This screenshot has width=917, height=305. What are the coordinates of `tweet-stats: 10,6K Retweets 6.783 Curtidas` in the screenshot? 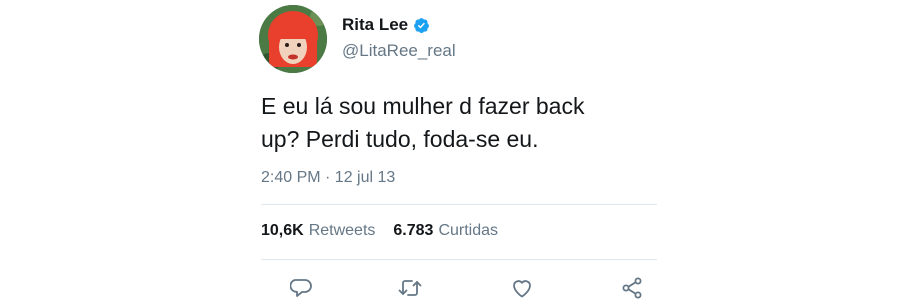 It's located at (379, 231).